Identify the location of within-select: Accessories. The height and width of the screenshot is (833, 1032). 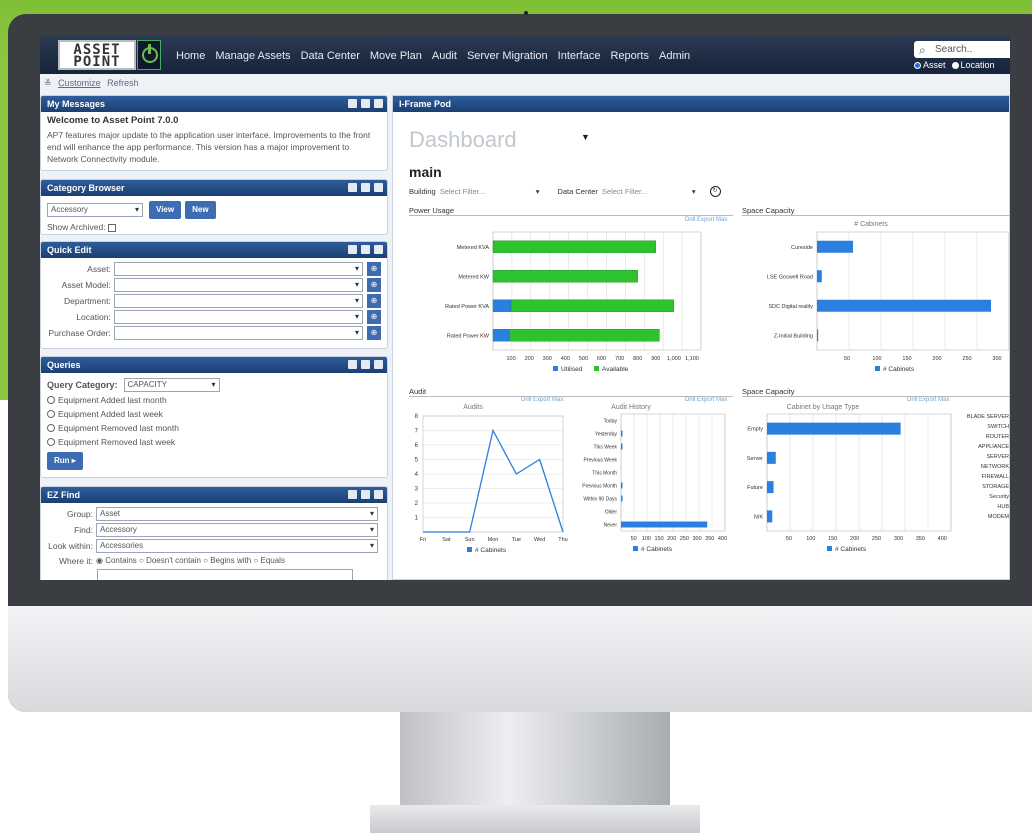
(237, 546).